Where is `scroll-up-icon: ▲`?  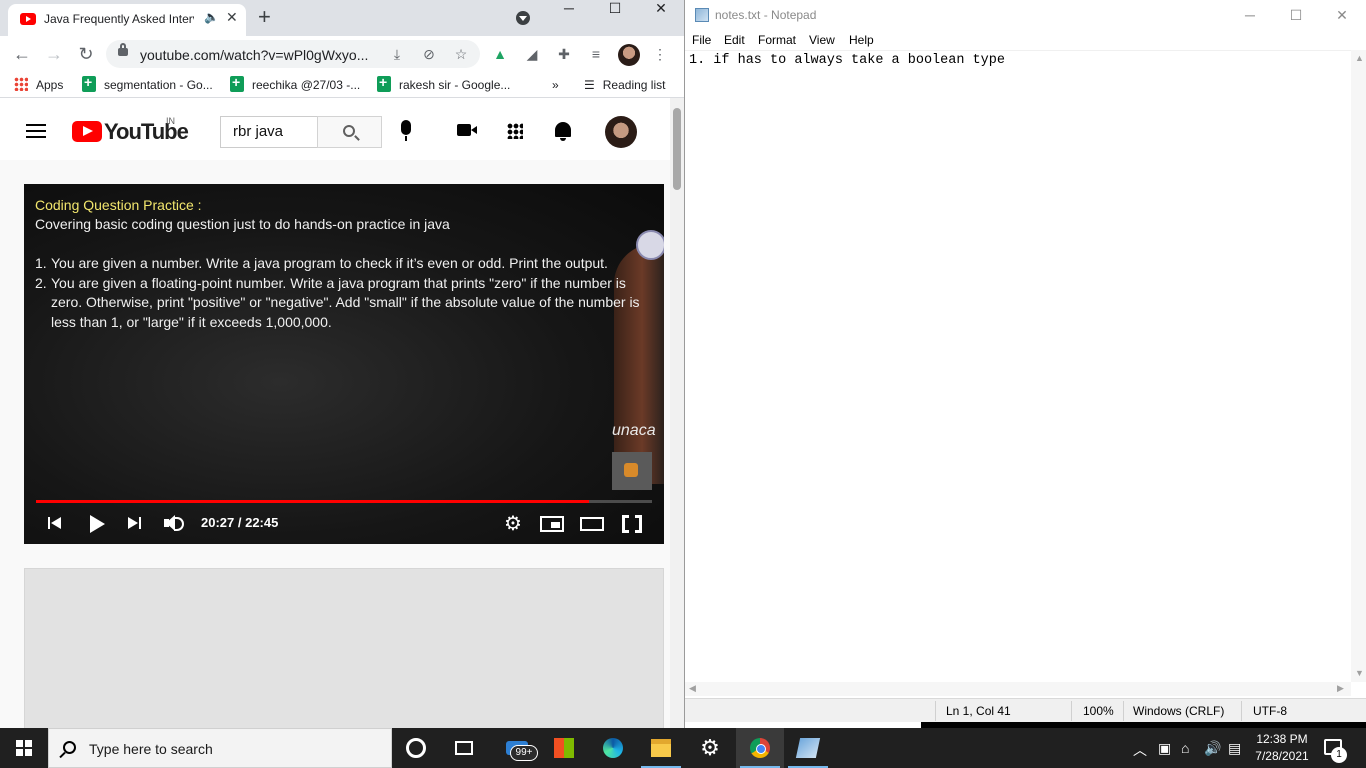
scroll-up-icon: ▲ is located at coordinates (1359, 58).